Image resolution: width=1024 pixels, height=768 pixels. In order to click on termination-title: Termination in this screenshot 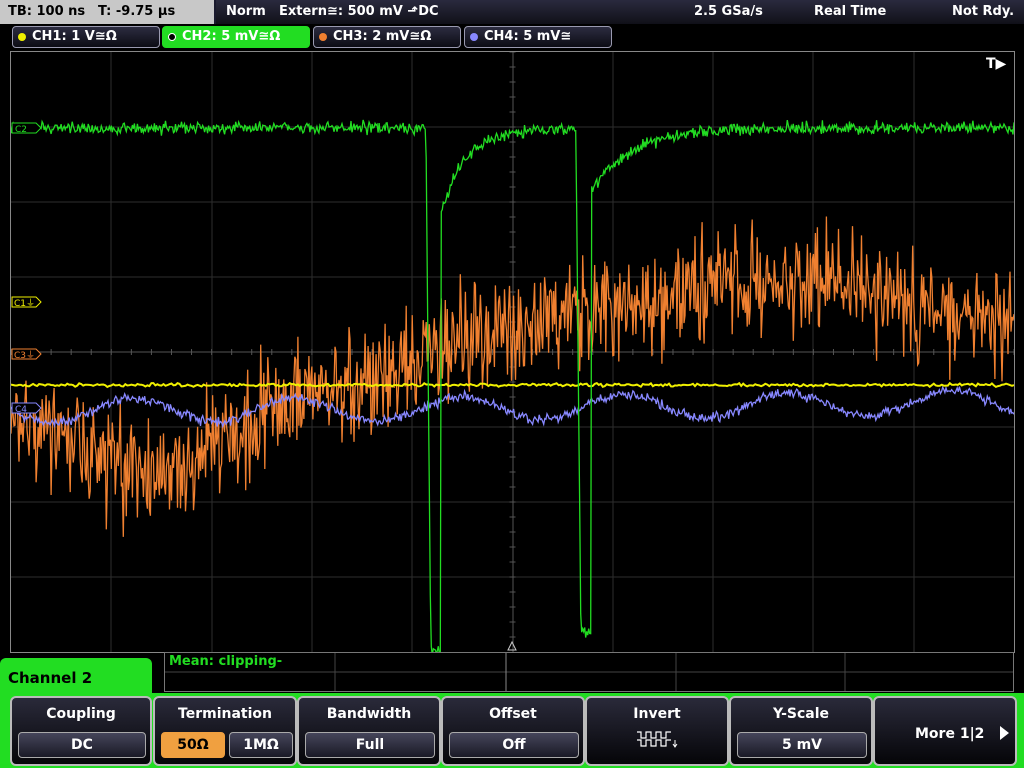, I will do `click(225, 714)`.